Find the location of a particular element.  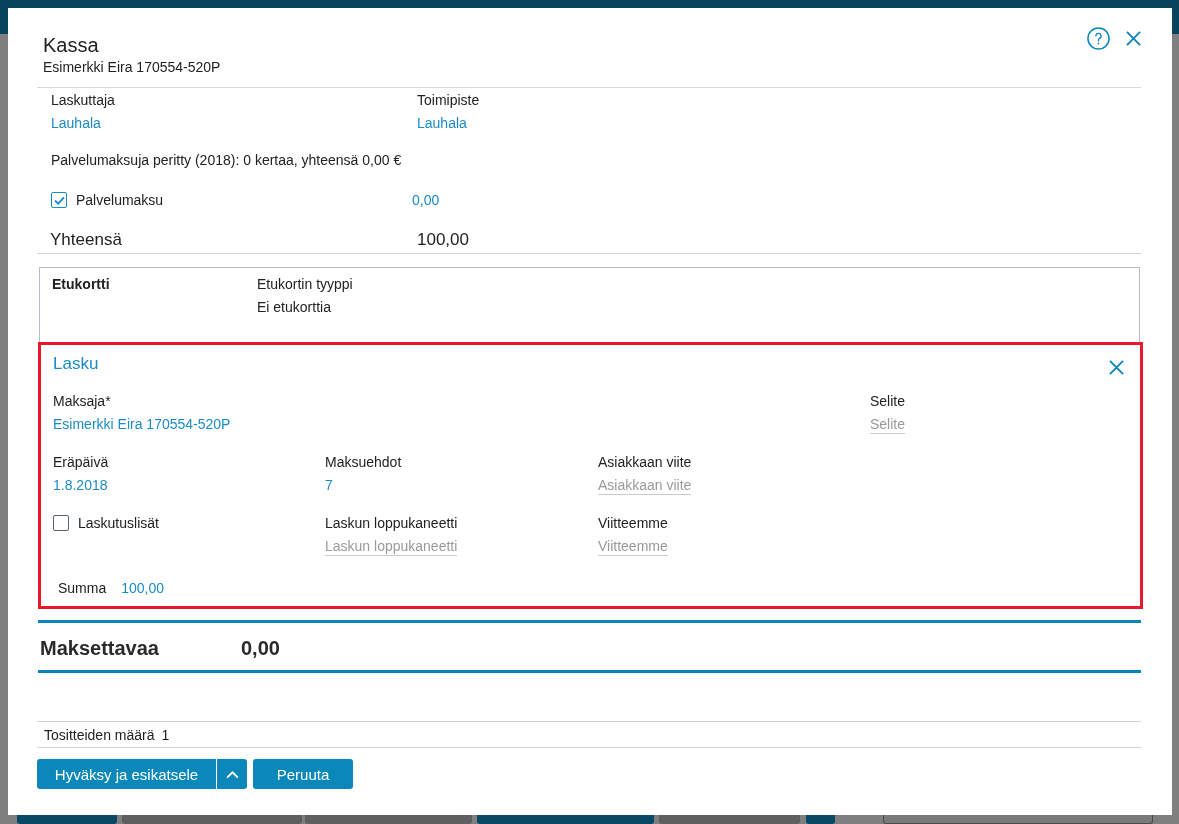

input-field: Laskun loppukaneetti is located at coordinates (391, 546).